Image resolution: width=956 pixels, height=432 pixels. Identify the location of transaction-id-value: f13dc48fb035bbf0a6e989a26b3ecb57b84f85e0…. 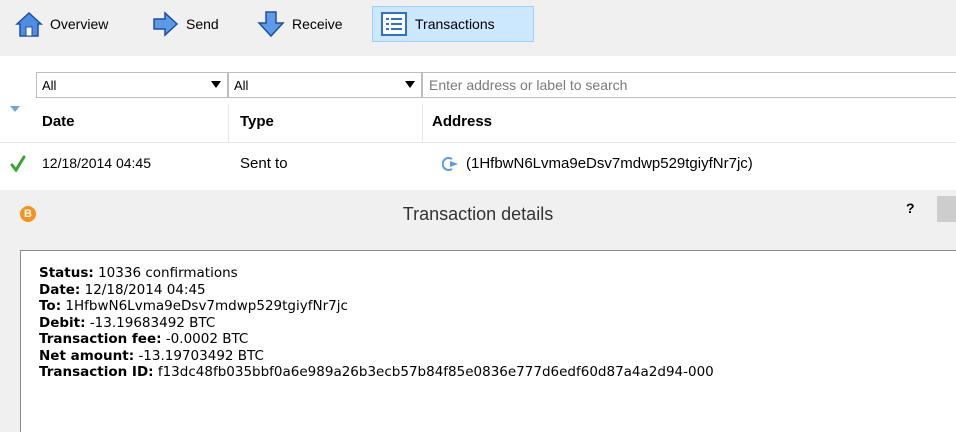
(435, 372).